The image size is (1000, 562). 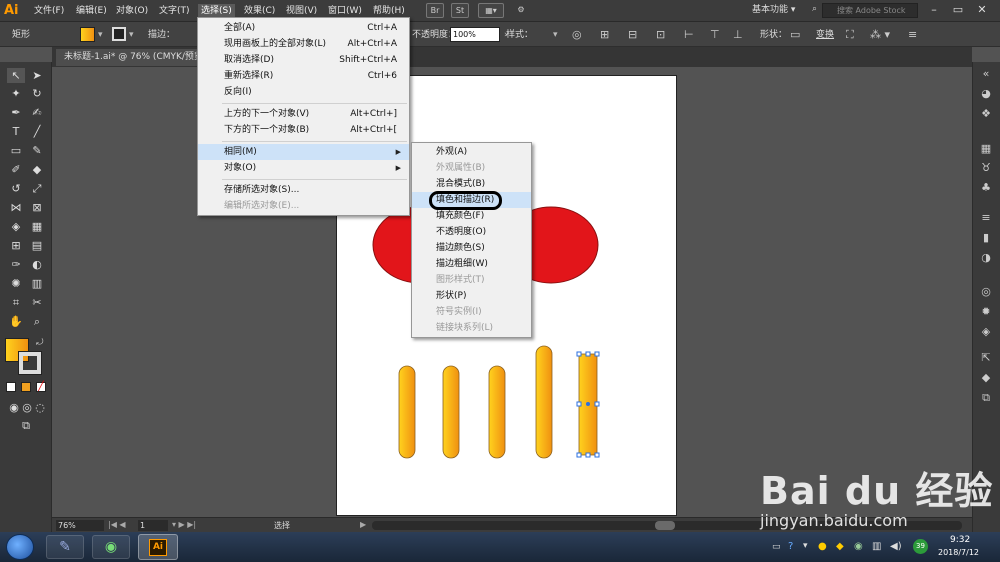 I want to click on rotate-tool-icon: ↺, so click(x=16, y=188).